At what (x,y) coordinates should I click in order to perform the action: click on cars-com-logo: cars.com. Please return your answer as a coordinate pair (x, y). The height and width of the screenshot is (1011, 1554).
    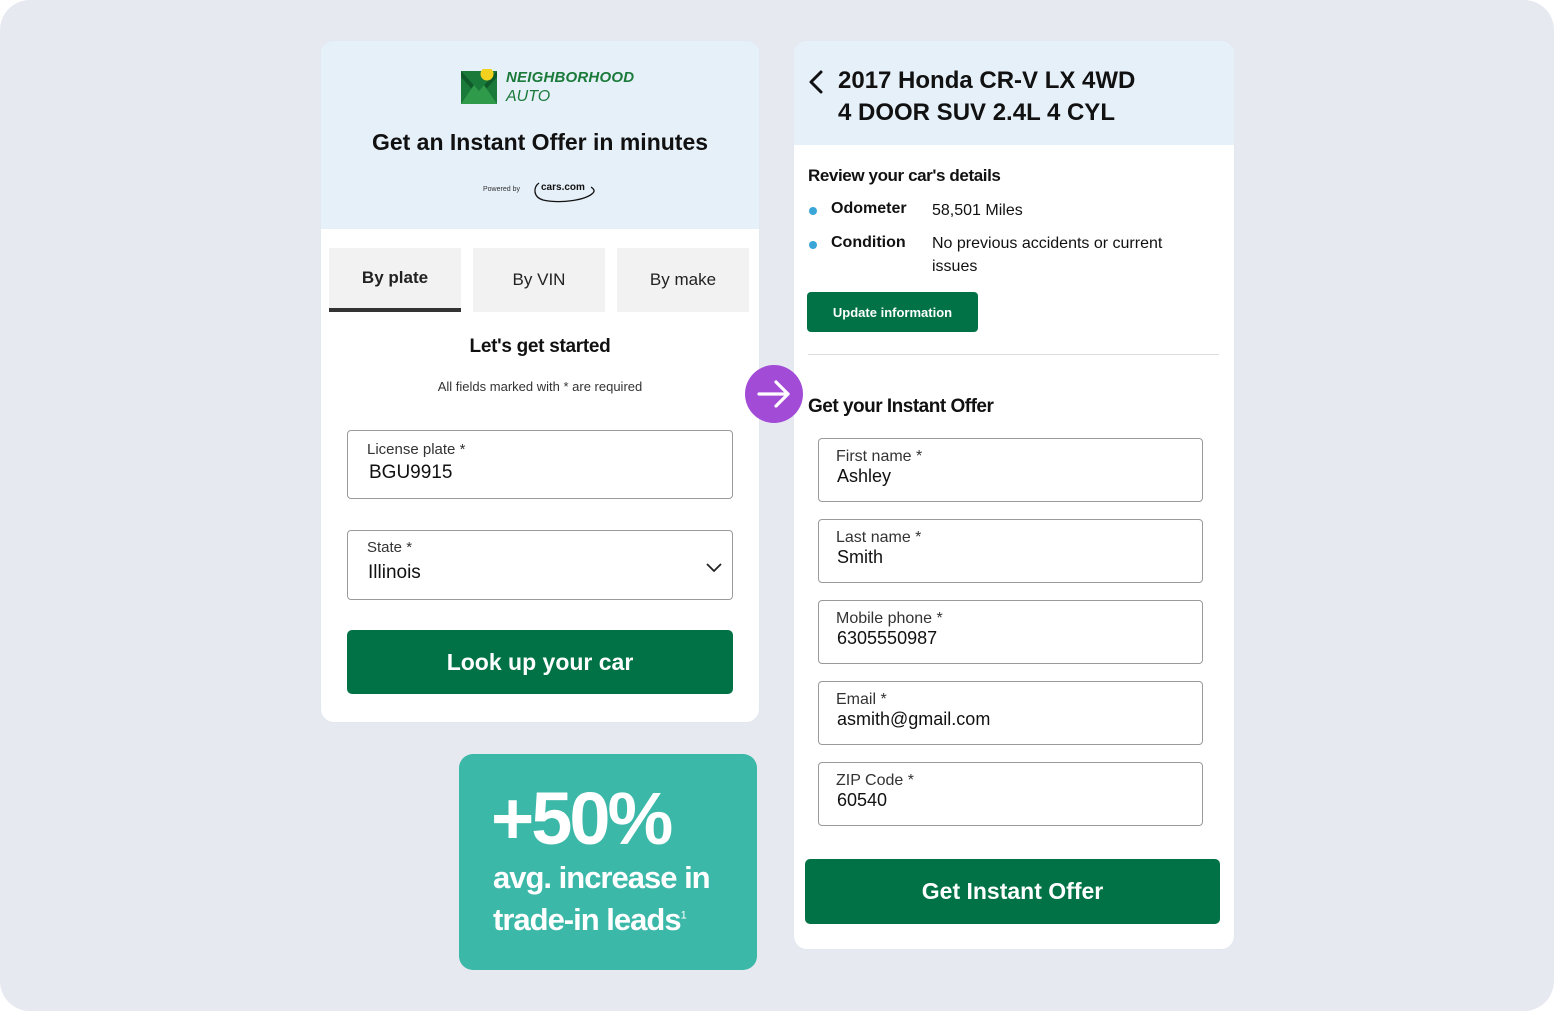
    Looking at the image, I should click on (564, 191).